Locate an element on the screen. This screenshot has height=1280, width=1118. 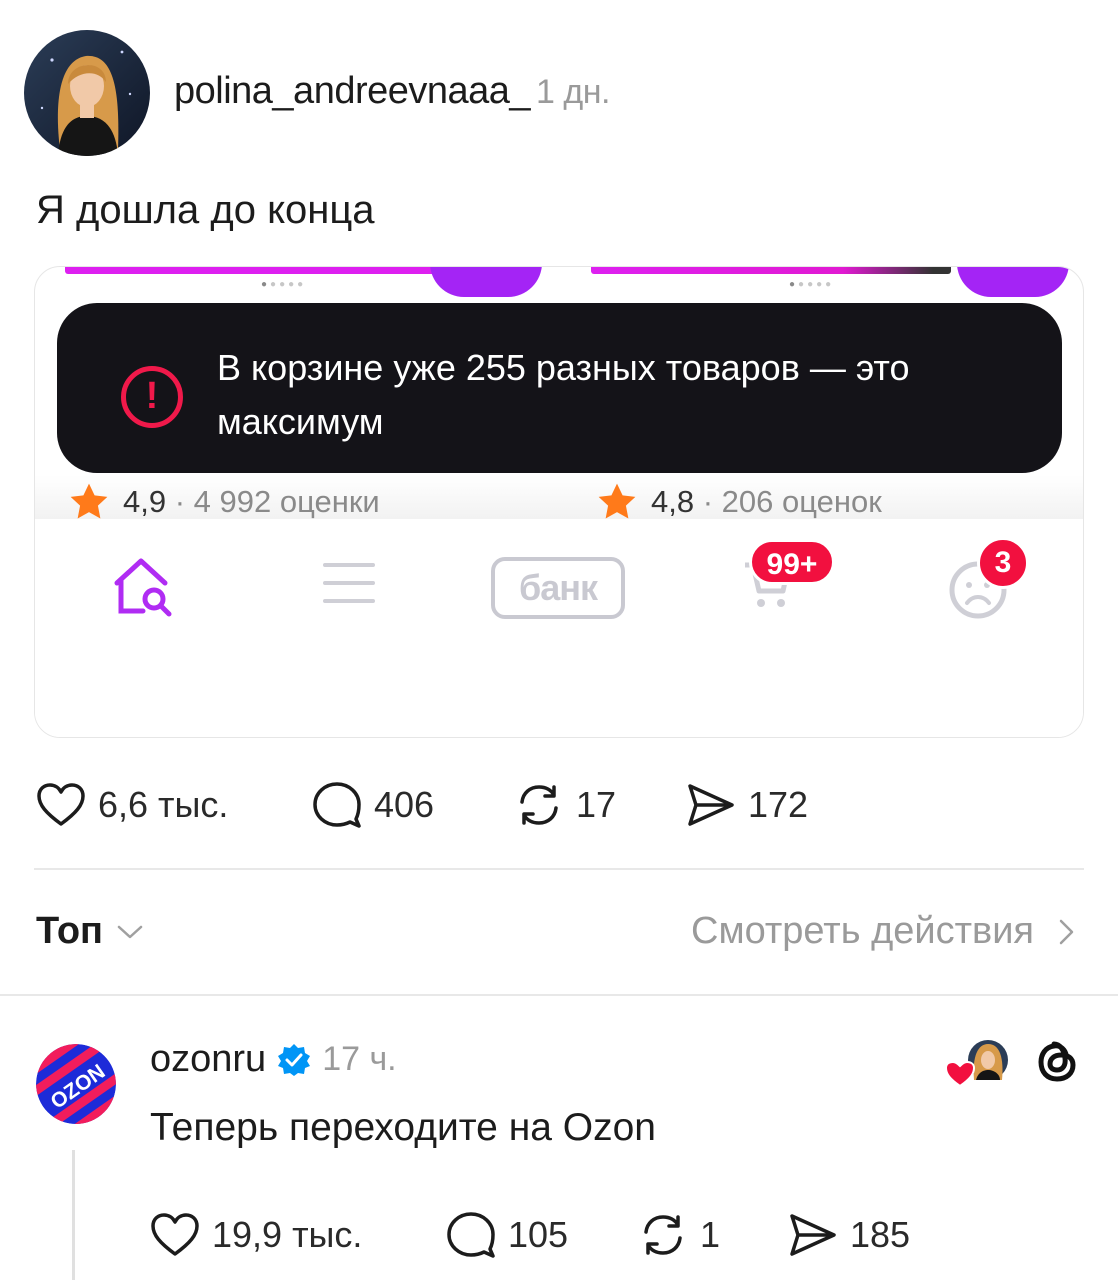
author-avatar is located at coordinates (87, 93).